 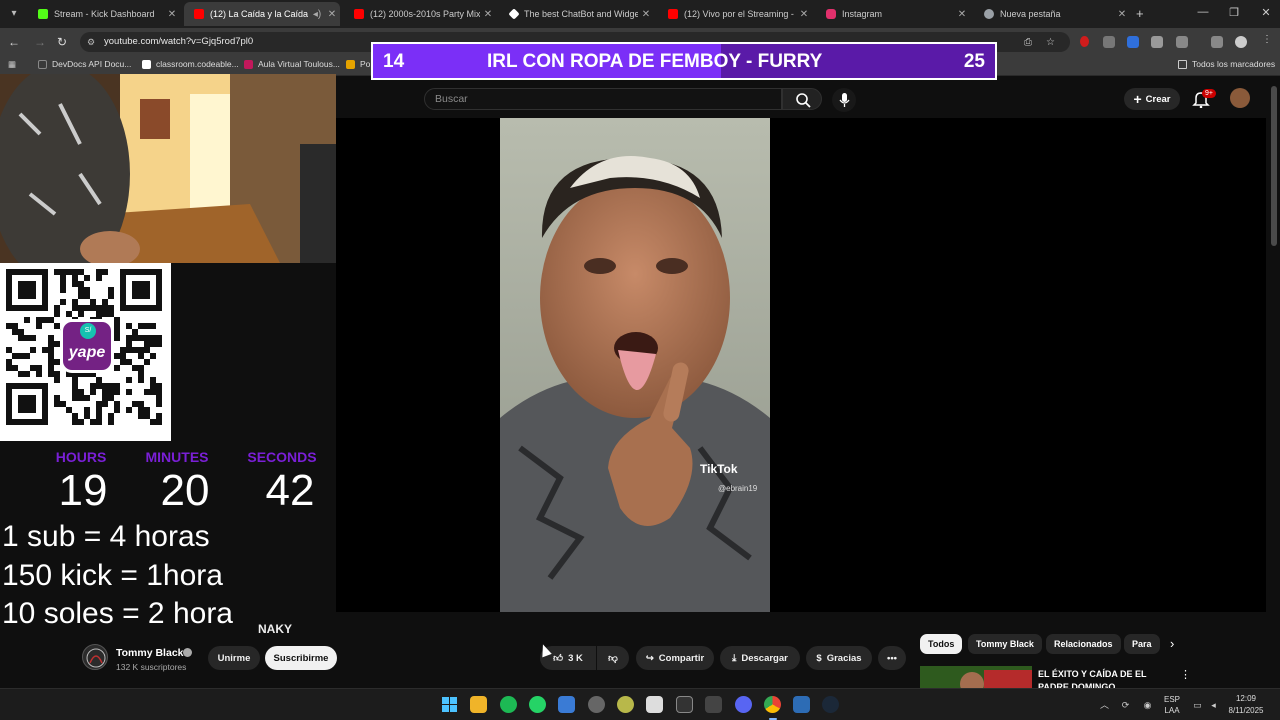 I want to click on thanks-button: $ Gracias, so click(x=839, y=658).